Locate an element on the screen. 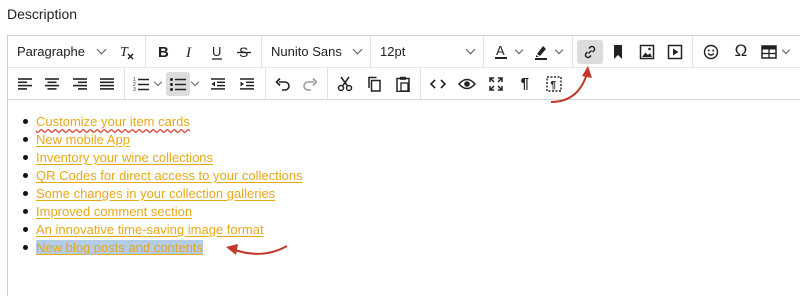 This screenshot has width=800, height=296. show-blocks-icon: ¶ is located at coordinates (553, 83).